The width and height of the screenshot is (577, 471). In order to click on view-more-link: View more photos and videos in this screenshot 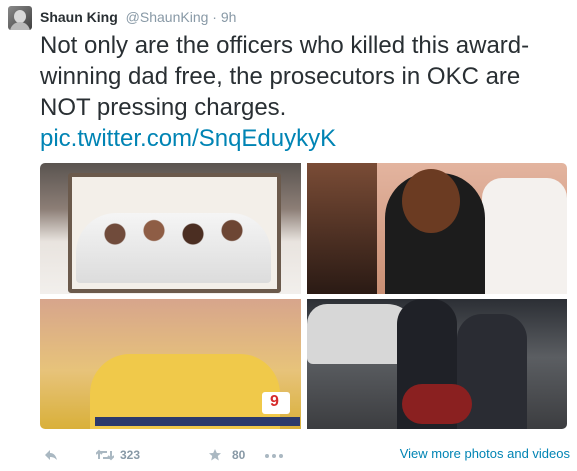, I will do `click(485, 453)`.